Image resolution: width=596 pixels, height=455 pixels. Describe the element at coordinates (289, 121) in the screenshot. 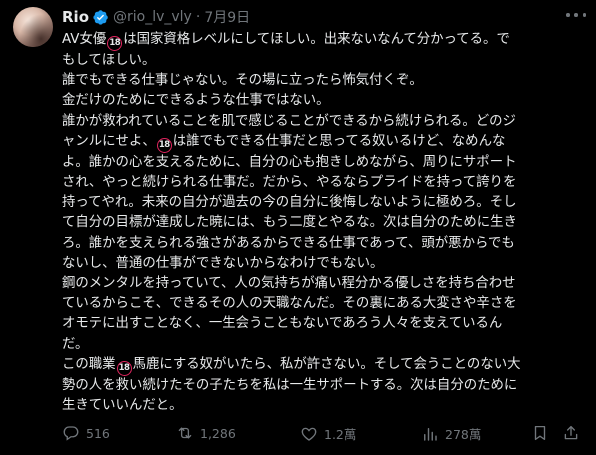

I see `line-text: 誰かが救われていることを肌で感じることができるから続けられる。どのジ` at that location.